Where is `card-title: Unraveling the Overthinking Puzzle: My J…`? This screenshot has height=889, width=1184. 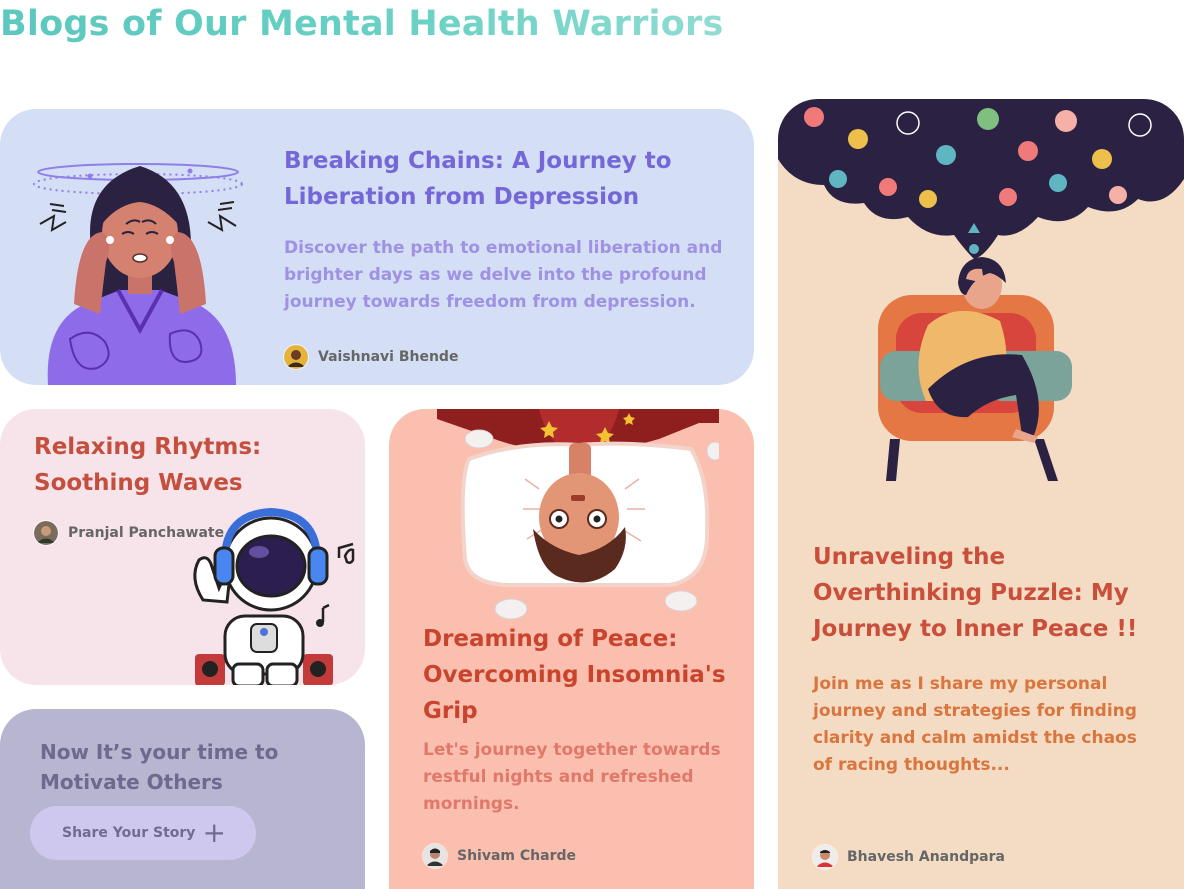
card-title: Unraveling the Overthinking Puzzle: My J… is located at coordinates (983, 593).